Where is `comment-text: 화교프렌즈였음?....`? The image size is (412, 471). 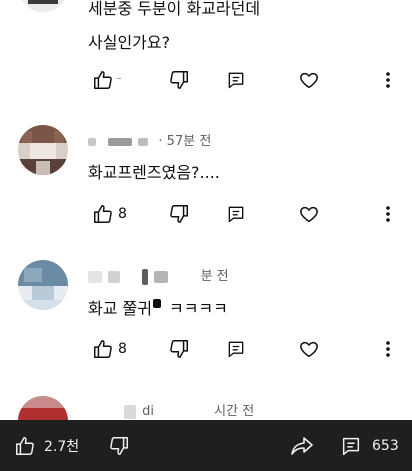 comment-text: 화교프렌즈였음?.... is located at coordinates (154, 172).